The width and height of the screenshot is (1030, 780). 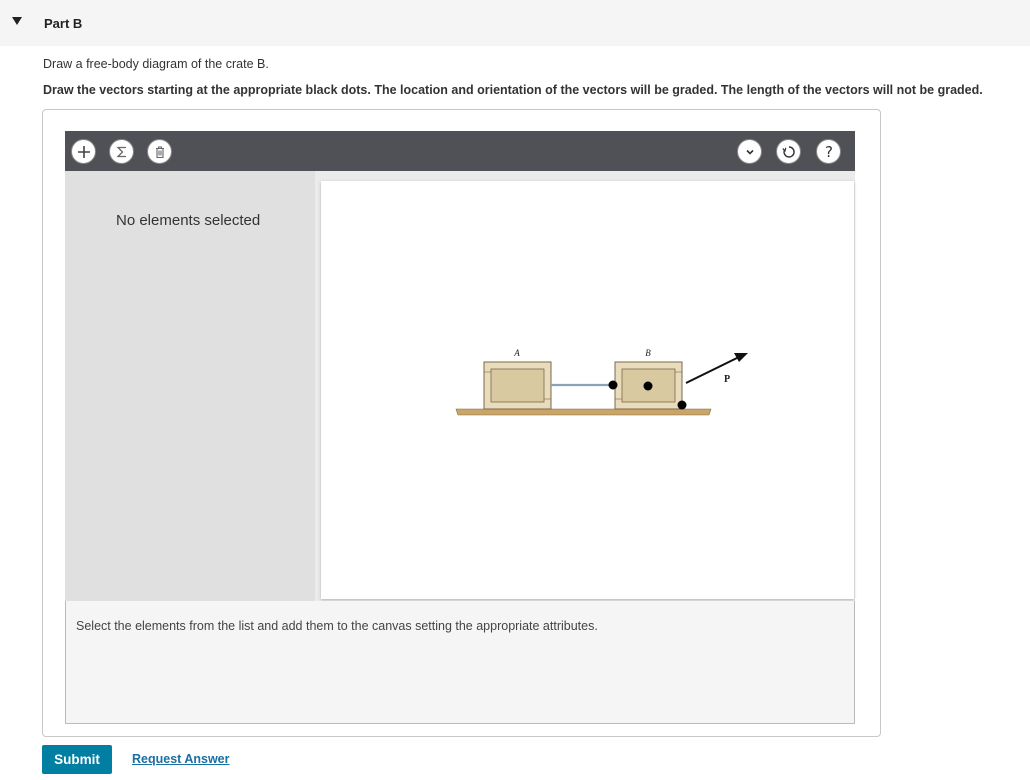 I want to click on no-selection-text: No elements selected, so click(x=188, y=220).